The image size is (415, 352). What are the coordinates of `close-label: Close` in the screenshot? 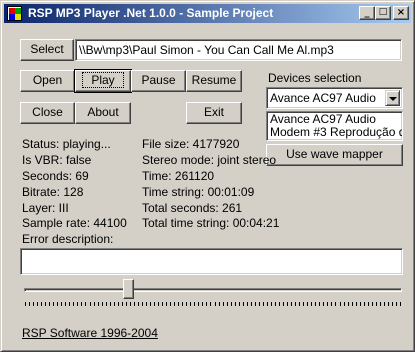 It's located at (47, 112).